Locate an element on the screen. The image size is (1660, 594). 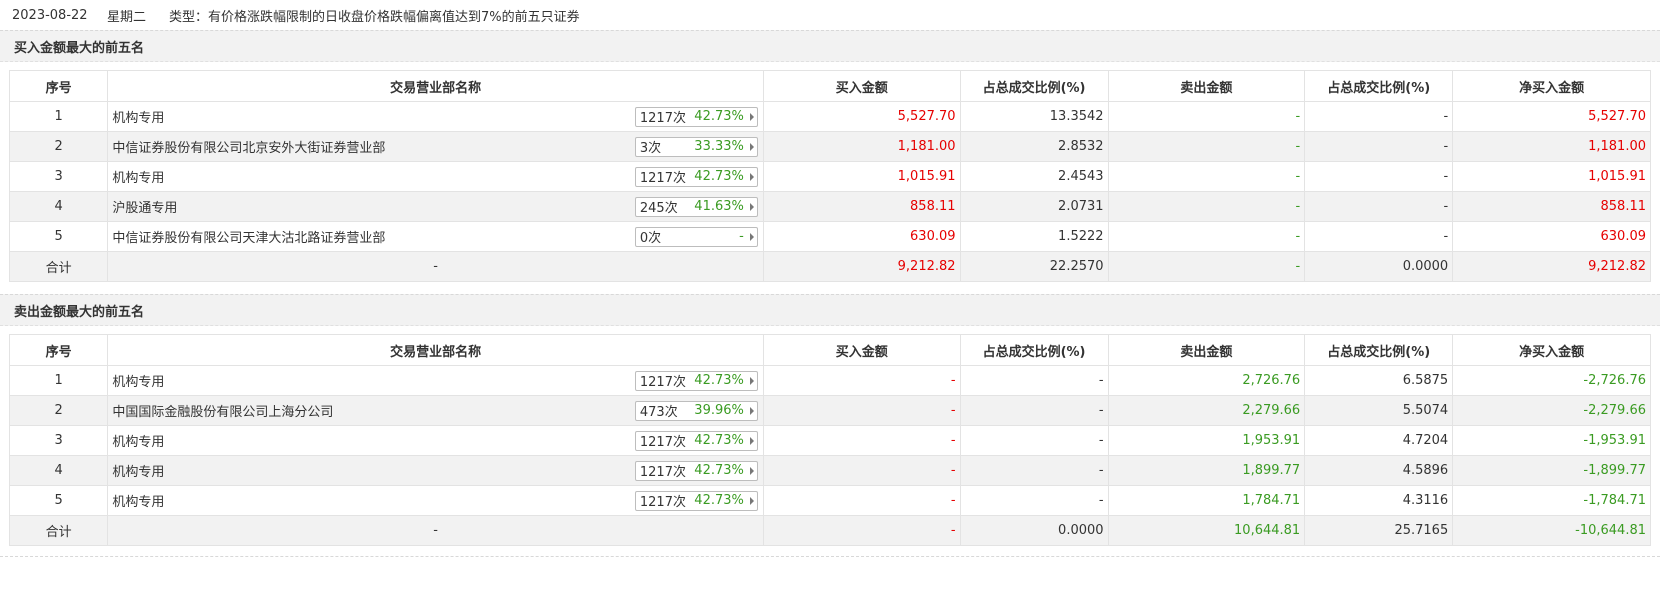
buy-amount: 858.11 is located at coordinates (861, 206).